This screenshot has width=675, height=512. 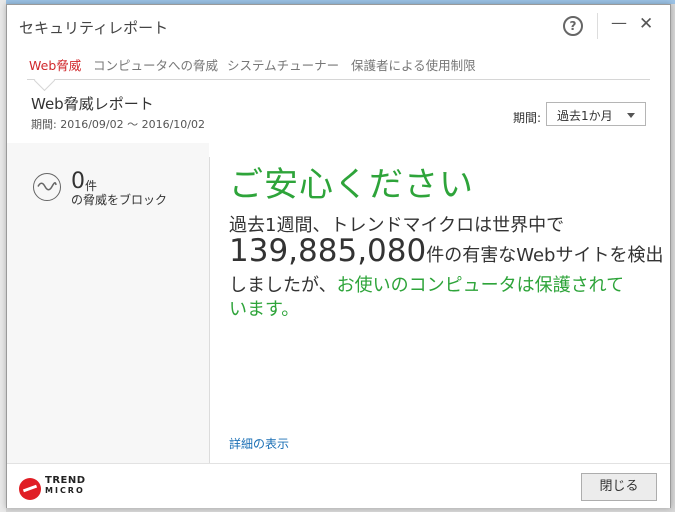 I want to click on close-button: 閉じる, so click(x=619, y=487).